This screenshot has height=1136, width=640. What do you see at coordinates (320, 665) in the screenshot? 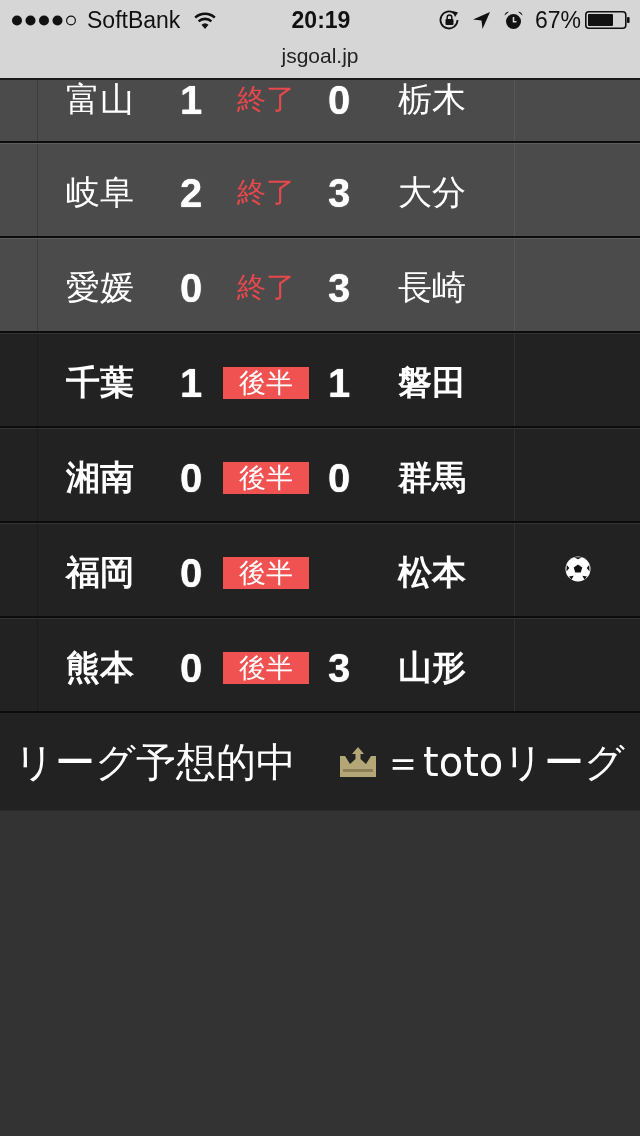
I see `match-row: 熊本 0 後半 3 山形` at bounding box center [320, 665].